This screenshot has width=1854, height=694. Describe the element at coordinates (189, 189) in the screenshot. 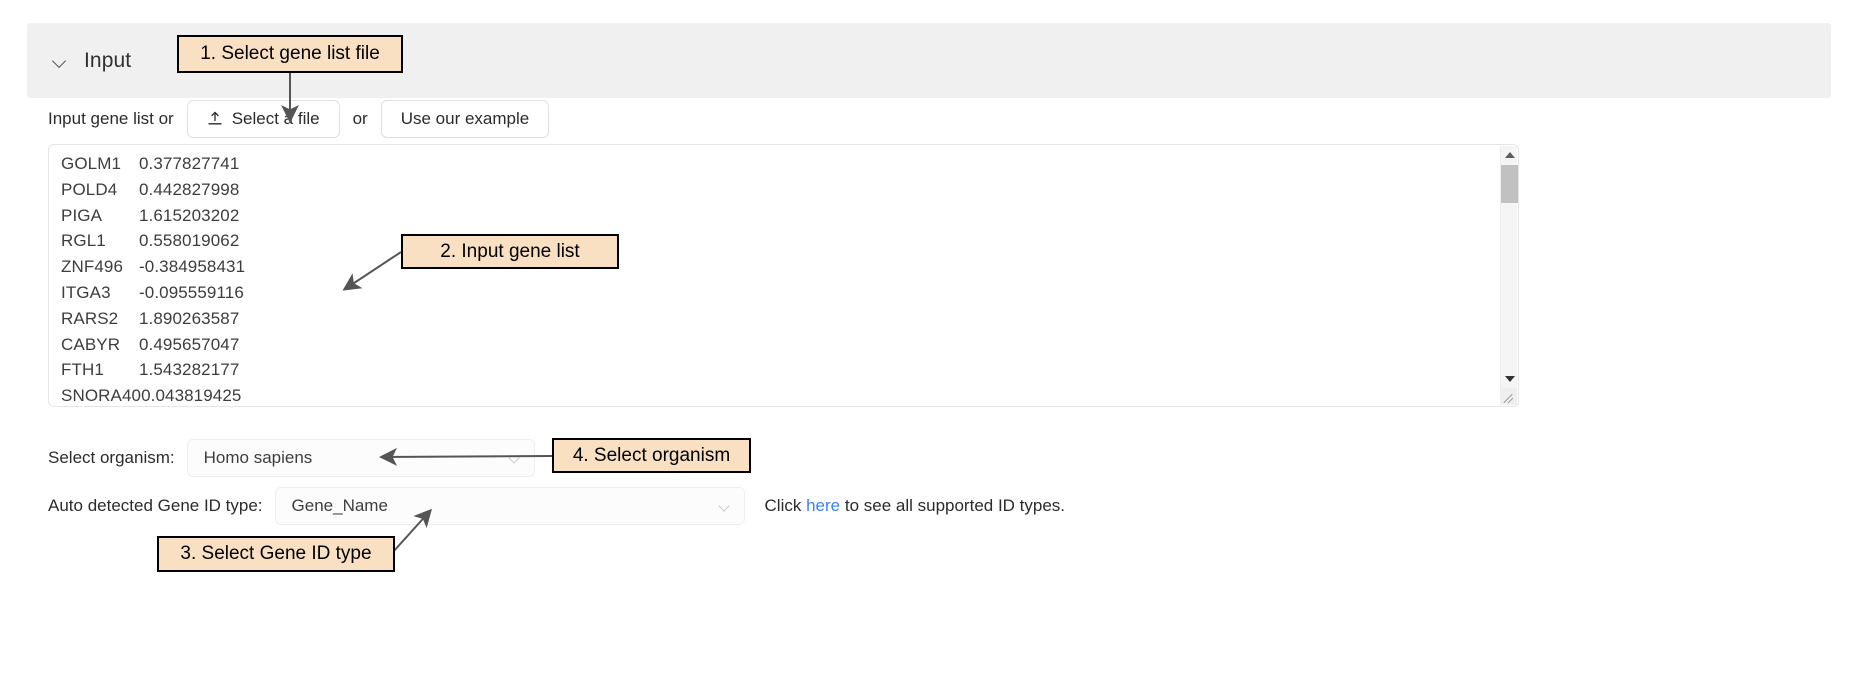

I see `gene-value: 0.442827998` at that location.